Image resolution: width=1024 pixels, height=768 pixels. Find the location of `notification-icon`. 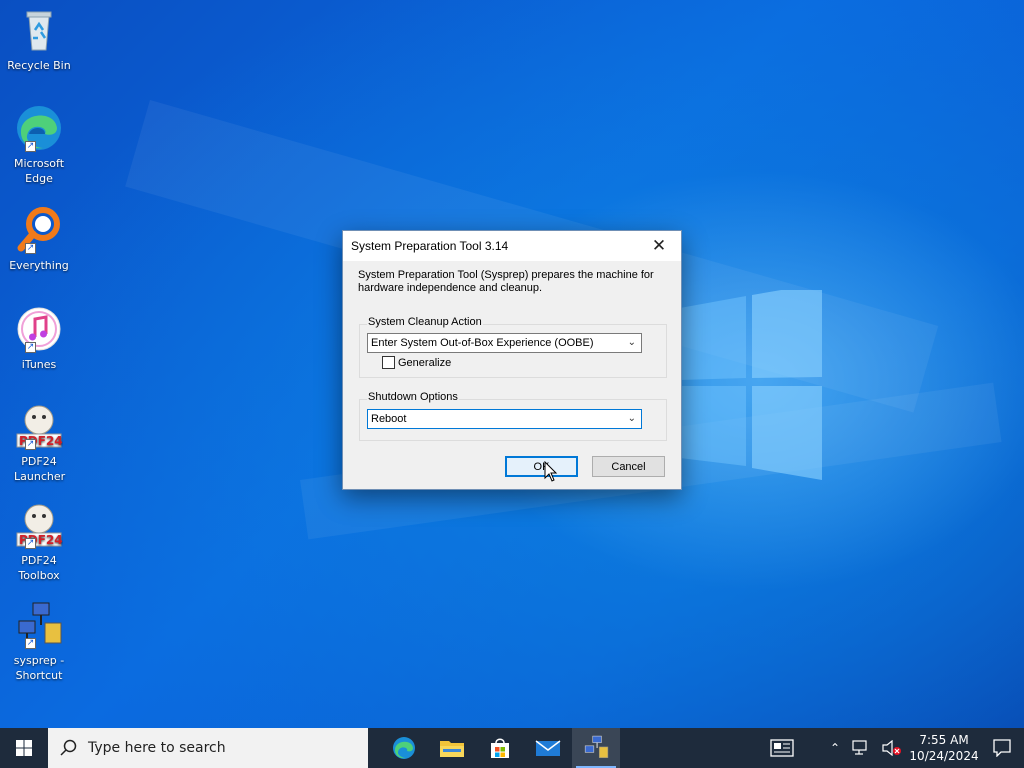

notification-icon is located at coordinates (1002, 748).